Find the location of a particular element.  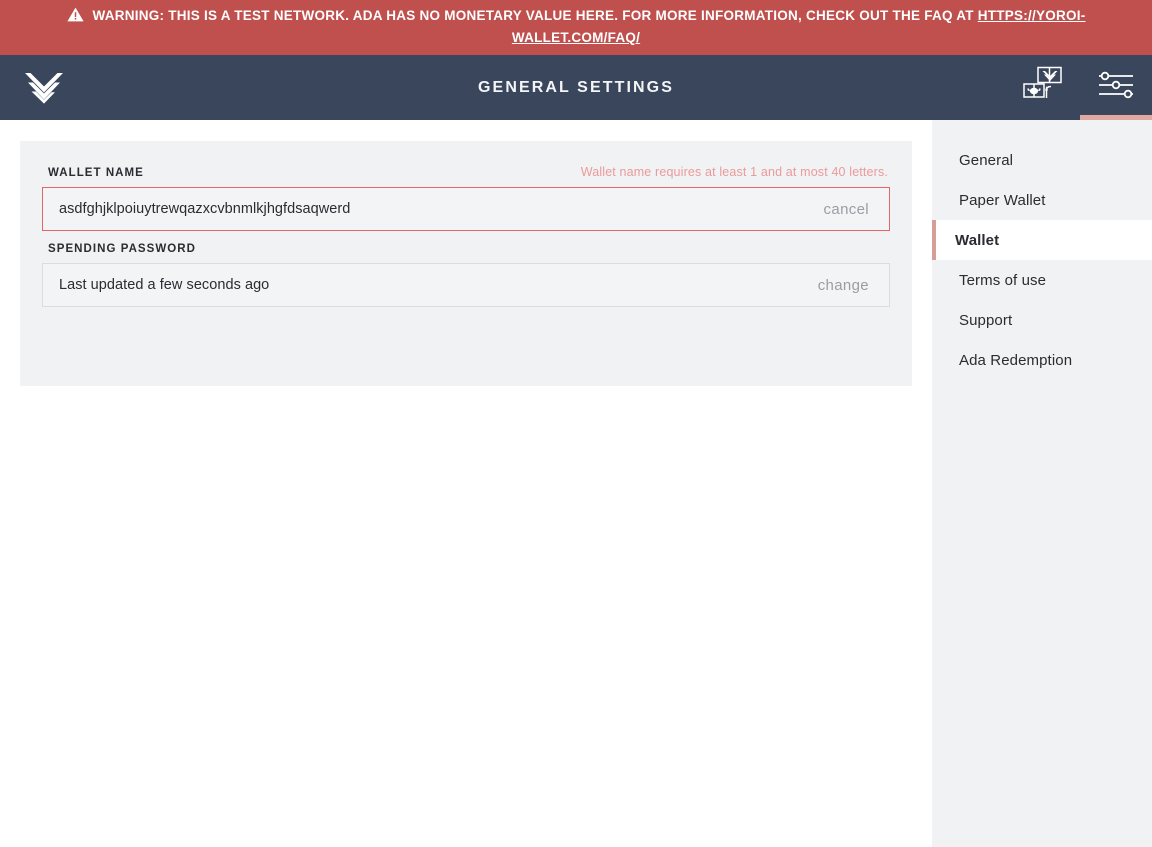

settings-menu-item-general: General is located at coordinates (1042, 160).